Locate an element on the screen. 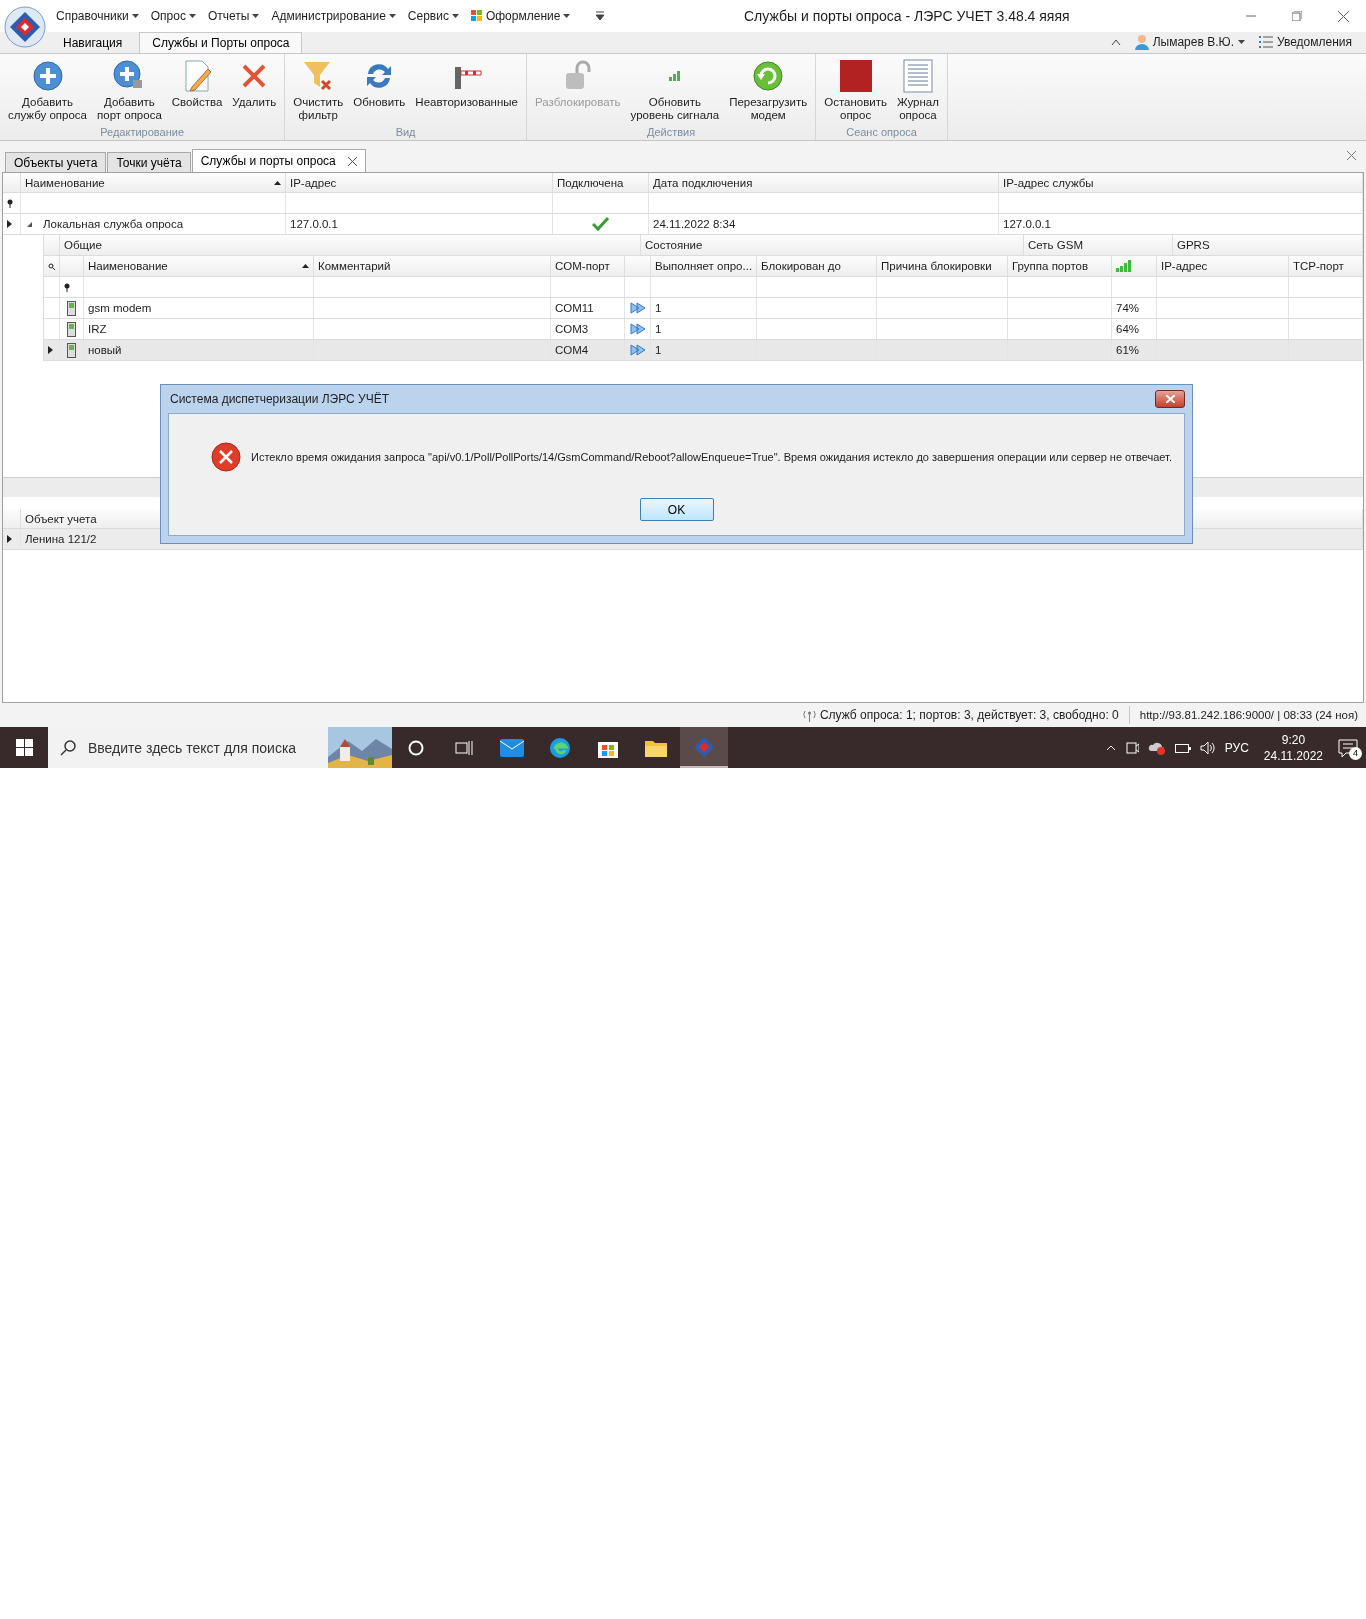 This screenshot has height=1619, width=1366. document-tab: Объекты учета is located at coordinates (56, 162).